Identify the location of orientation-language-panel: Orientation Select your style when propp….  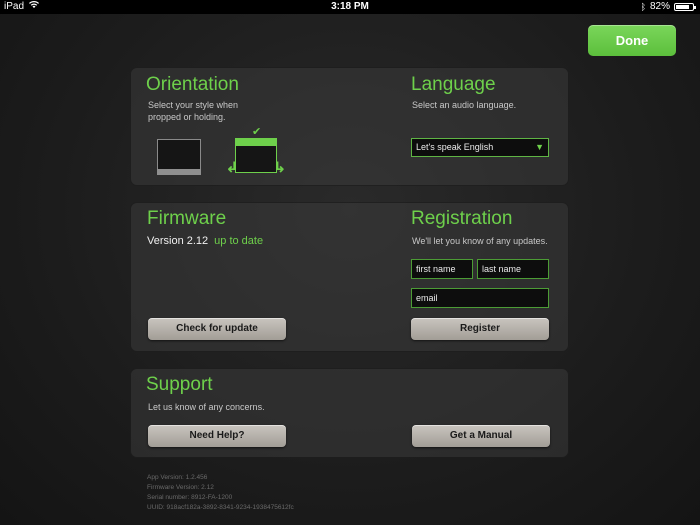
(349, 126).